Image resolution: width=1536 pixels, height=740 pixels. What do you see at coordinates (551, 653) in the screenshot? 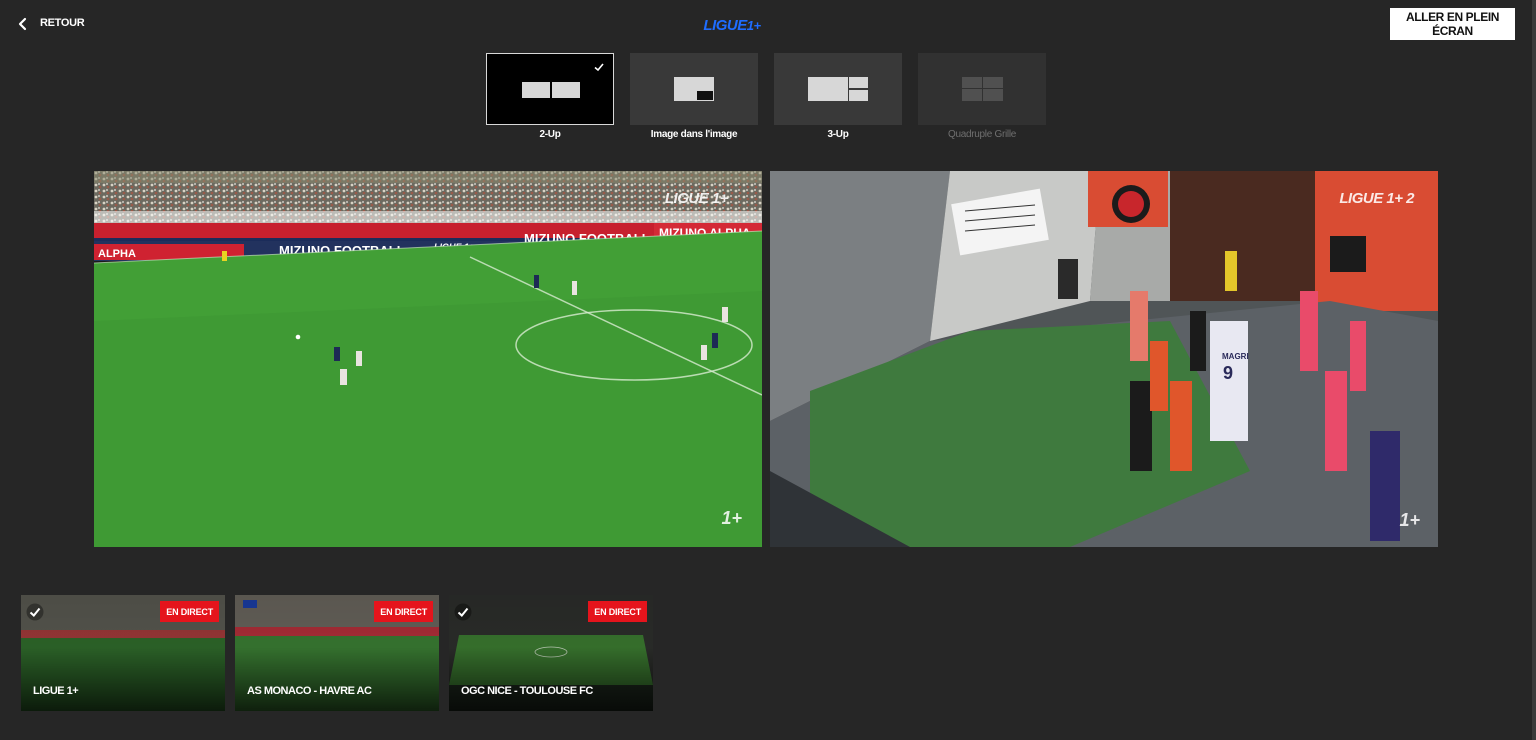
I see `channel-card-nice-toulouse: EN DIRECT OGC NICE - TOULOUSE FC` at bounding box center [551, 653].